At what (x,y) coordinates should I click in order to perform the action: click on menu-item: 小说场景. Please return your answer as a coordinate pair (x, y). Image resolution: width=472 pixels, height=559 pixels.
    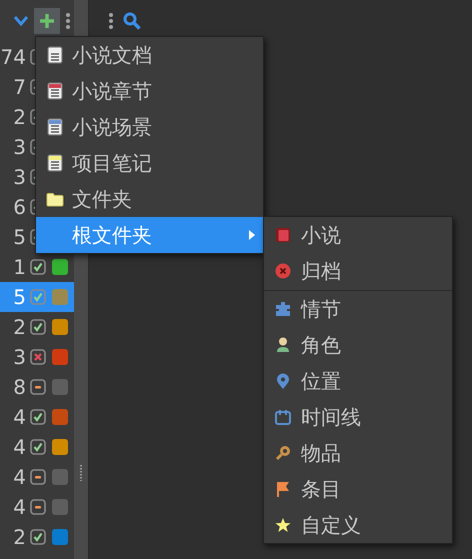
    Looking at the image, I should click on (149, 127).